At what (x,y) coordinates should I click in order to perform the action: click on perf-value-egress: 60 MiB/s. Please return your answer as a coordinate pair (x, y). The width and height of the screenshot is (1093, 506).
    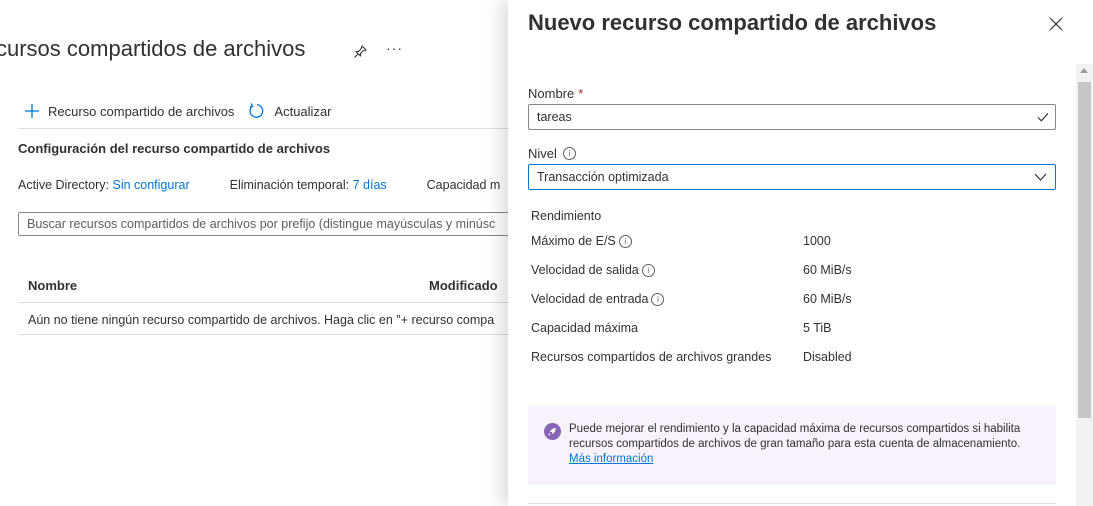
    Looking at the image, I should click on (827, 270).